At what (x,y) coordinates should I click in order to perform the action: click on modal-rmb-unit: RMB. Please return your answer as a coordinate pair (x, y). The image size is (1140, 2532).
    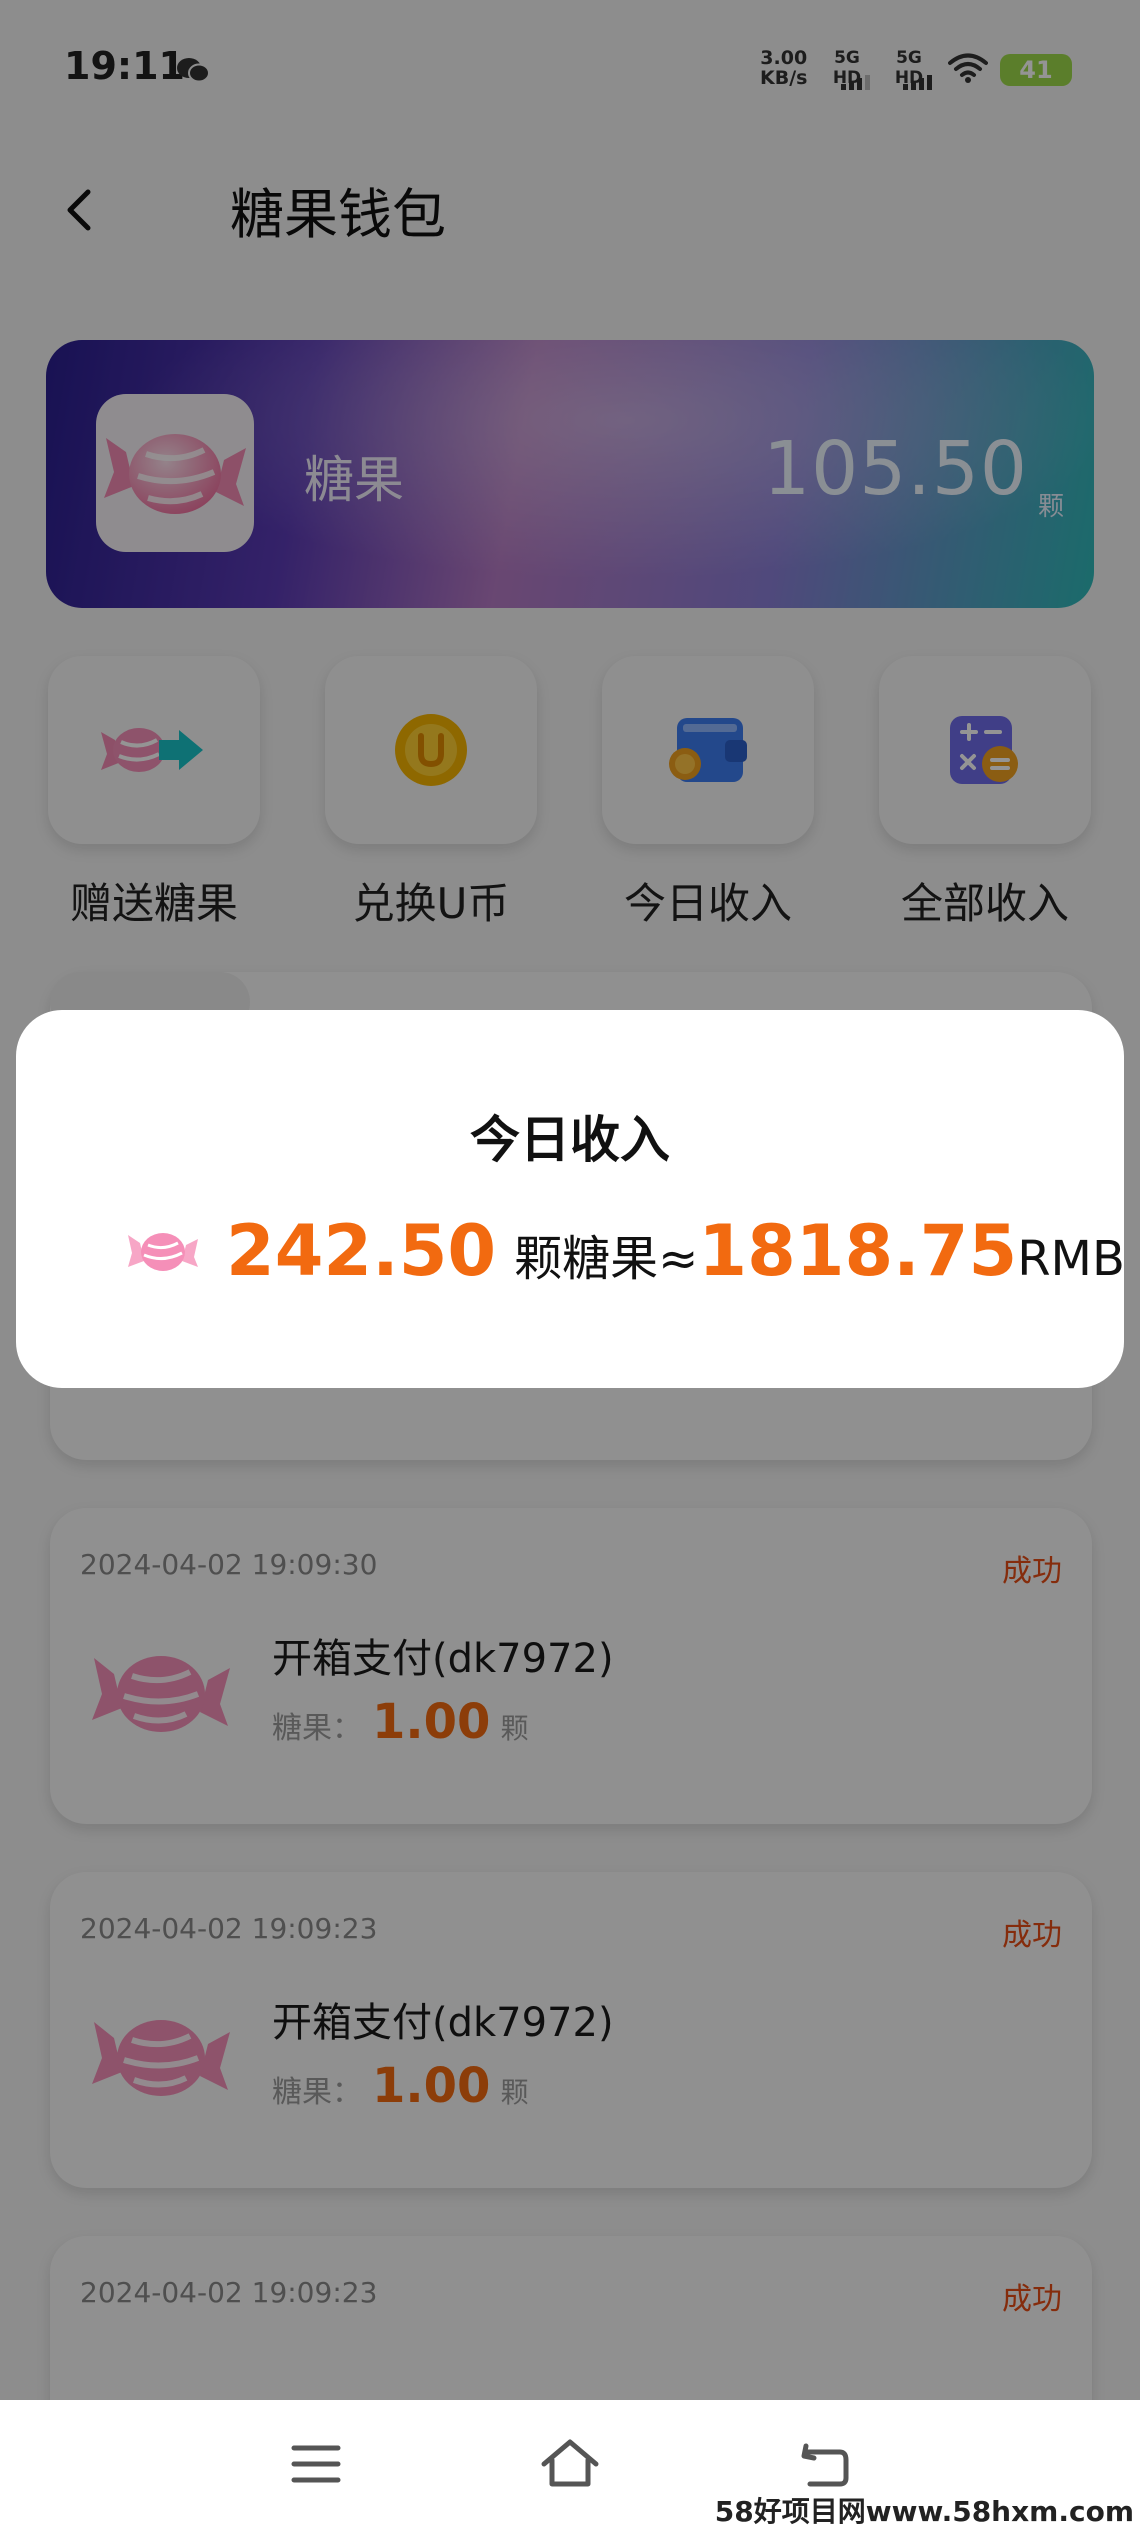
    Looking at the image, I should click on (1071, 1259).